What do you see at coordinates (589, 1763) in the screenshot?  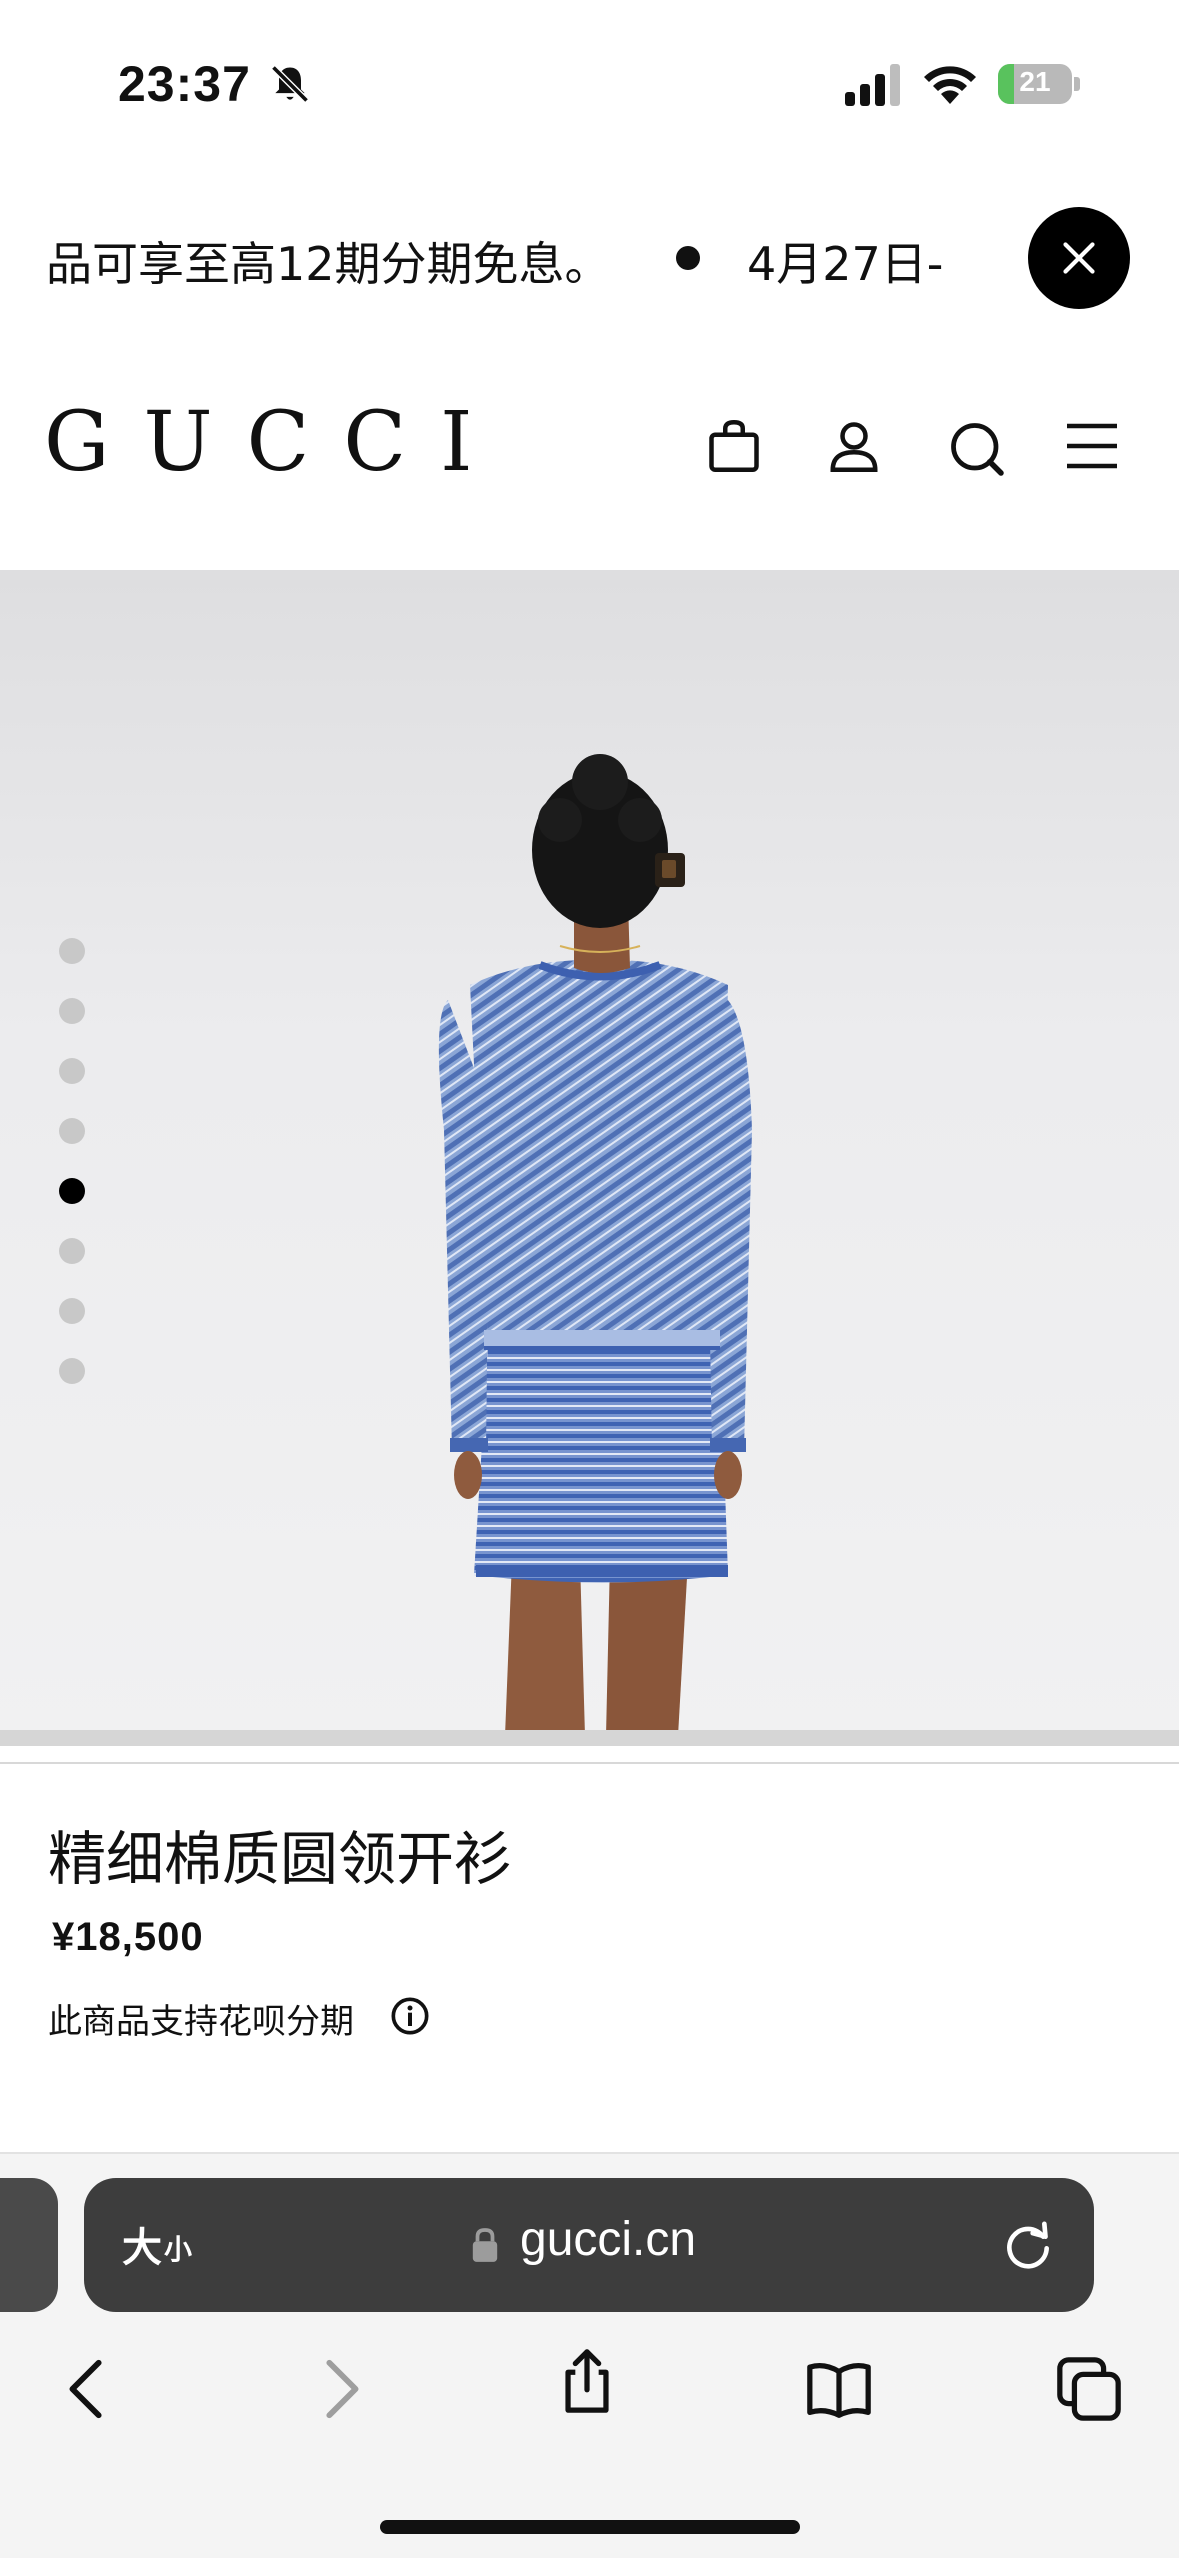 I see `divider` at bounding box center [589, 1763].